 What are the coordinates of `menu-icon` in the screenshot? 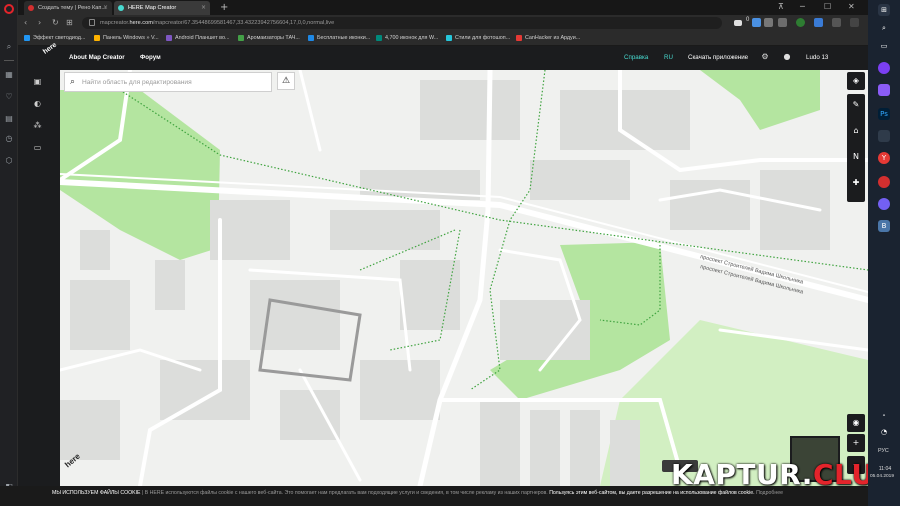 It's located at (854, 22).